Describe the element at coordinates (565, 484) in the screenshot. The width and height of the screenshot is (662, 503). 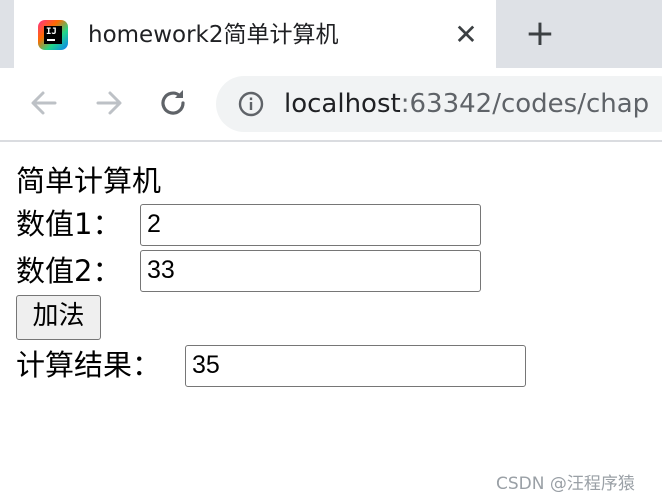
I see `watermark: CSDN @汪程序猿` at that location.